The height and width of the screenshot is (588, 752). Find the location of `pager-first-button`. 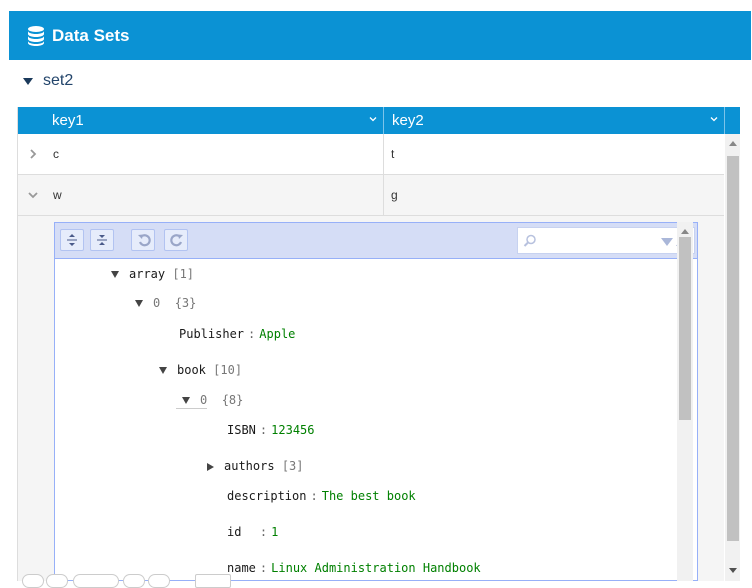

pager-first-button is located at coordinates (33, 581).